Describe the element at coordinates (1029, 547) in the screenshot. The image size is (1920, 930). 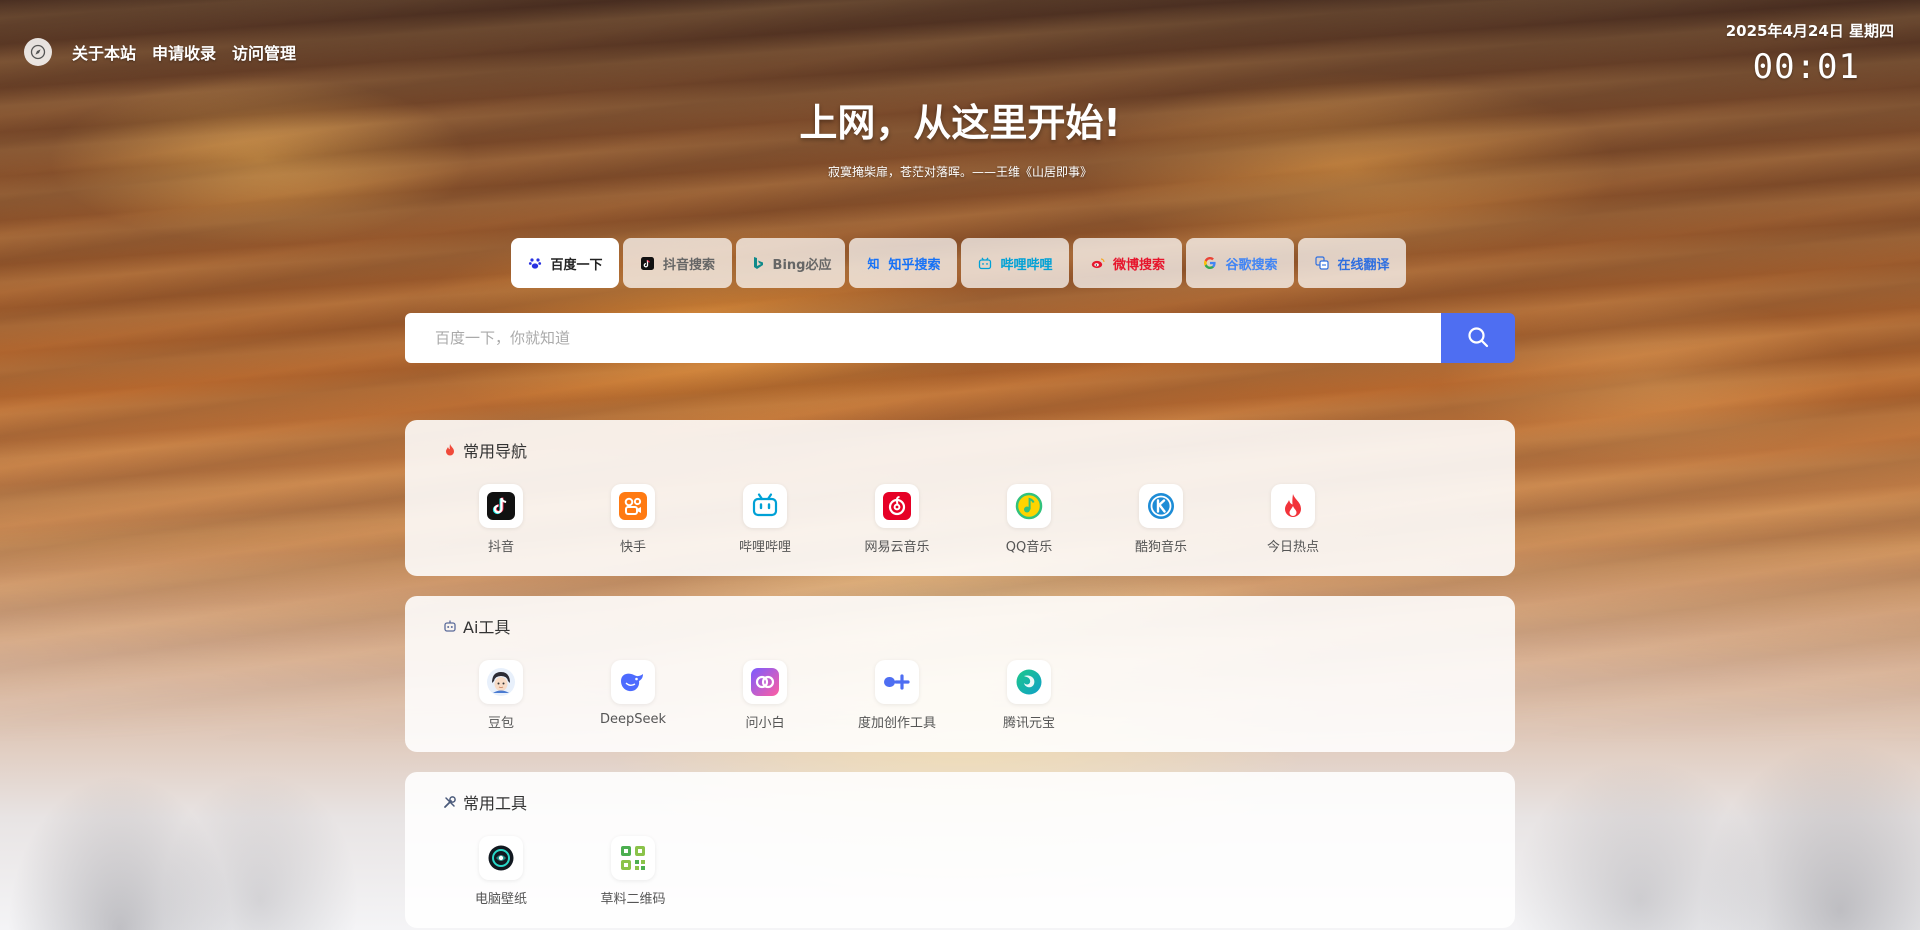
I see `app-label: QQ音乐` at that location.